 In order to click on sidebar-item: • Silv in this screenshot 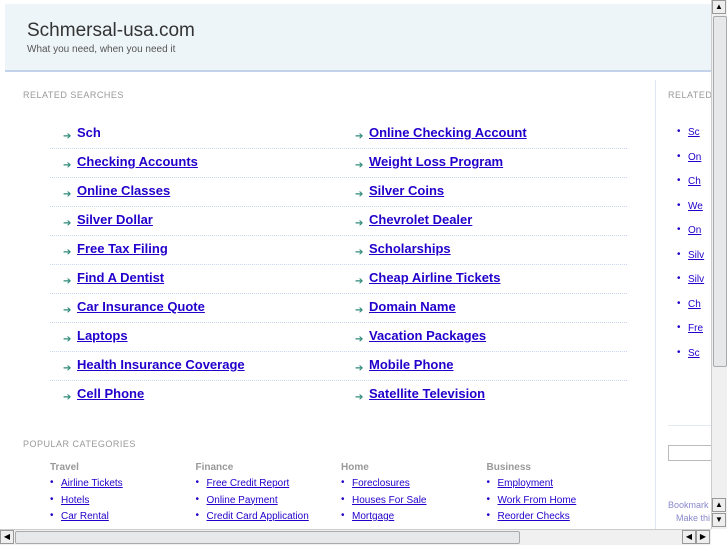, I will do `click(690, 255)`.